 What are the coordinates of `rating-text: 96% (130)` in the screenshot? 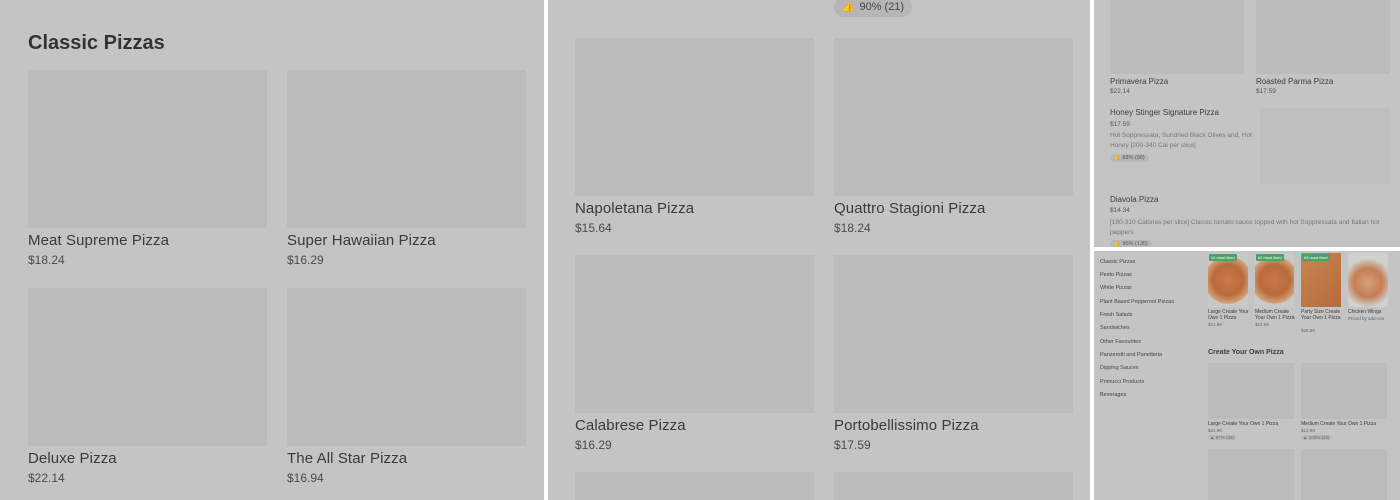 It's located at (1135, 244).